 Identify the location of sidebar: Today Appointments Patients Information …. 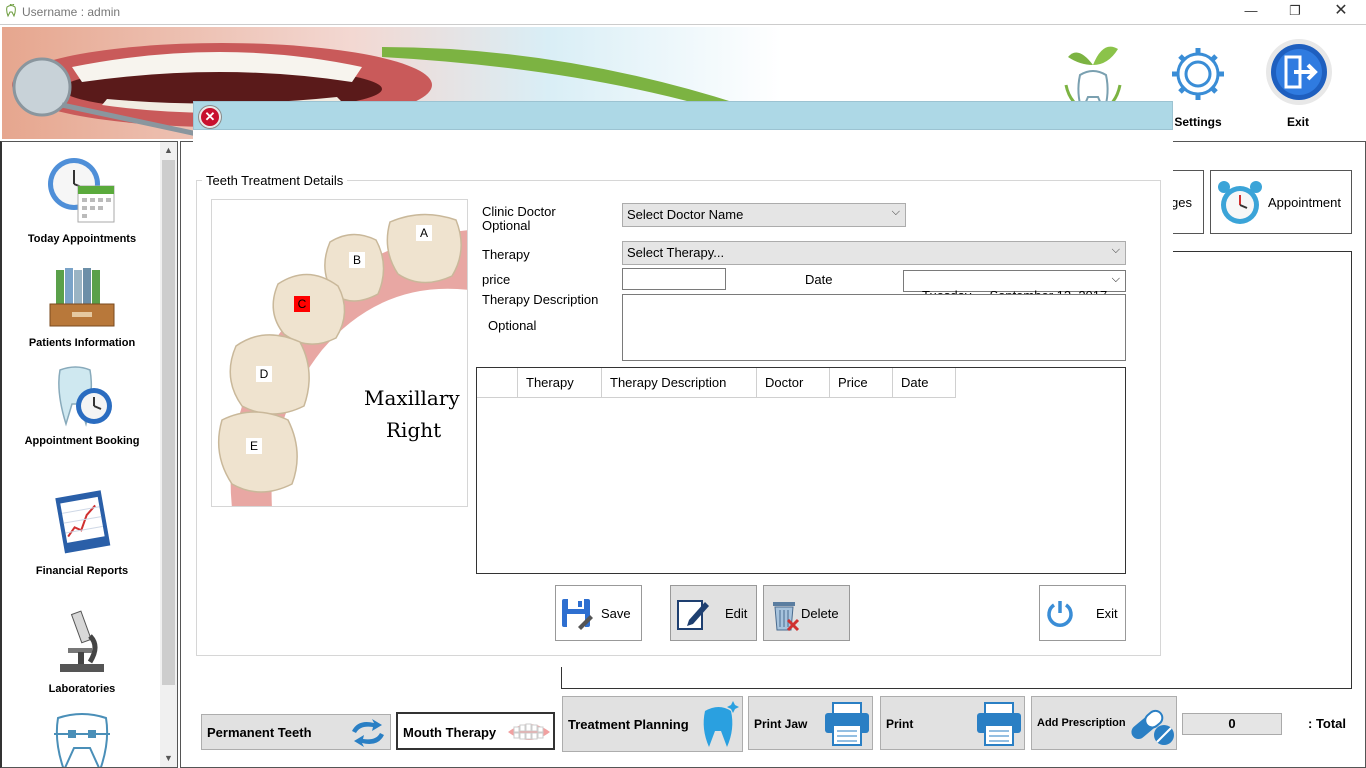
(89, 454).